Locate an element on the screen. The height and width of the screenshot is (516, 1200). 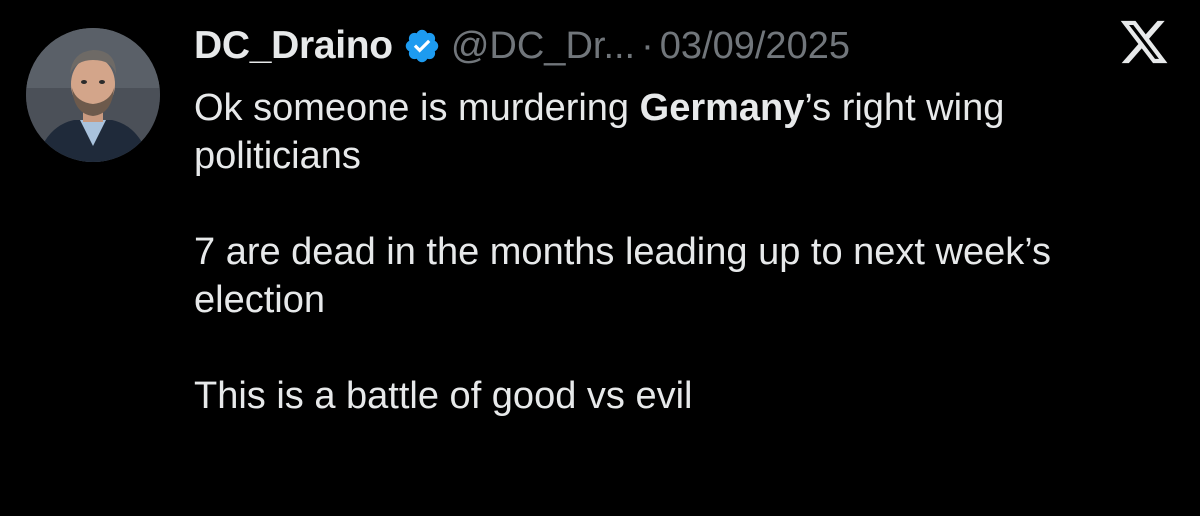
tweet-paragraph-3: This is a battle of good vs evil is located at coordinates (443, 396).